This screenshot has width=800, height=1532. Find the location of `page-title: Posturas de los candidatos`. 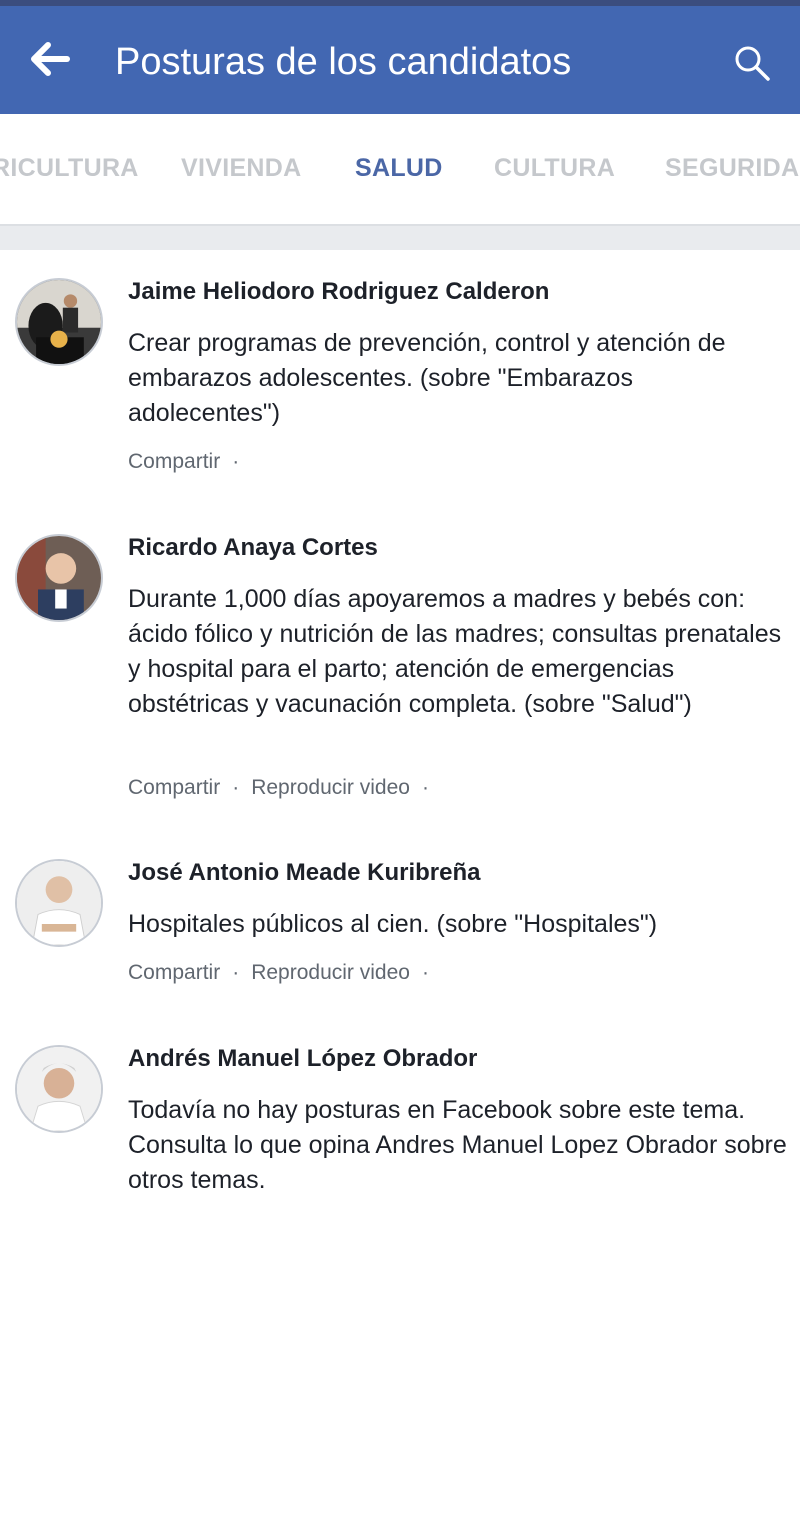

page-title: Posturas de los candidatos is located at coordinates (343, 62).